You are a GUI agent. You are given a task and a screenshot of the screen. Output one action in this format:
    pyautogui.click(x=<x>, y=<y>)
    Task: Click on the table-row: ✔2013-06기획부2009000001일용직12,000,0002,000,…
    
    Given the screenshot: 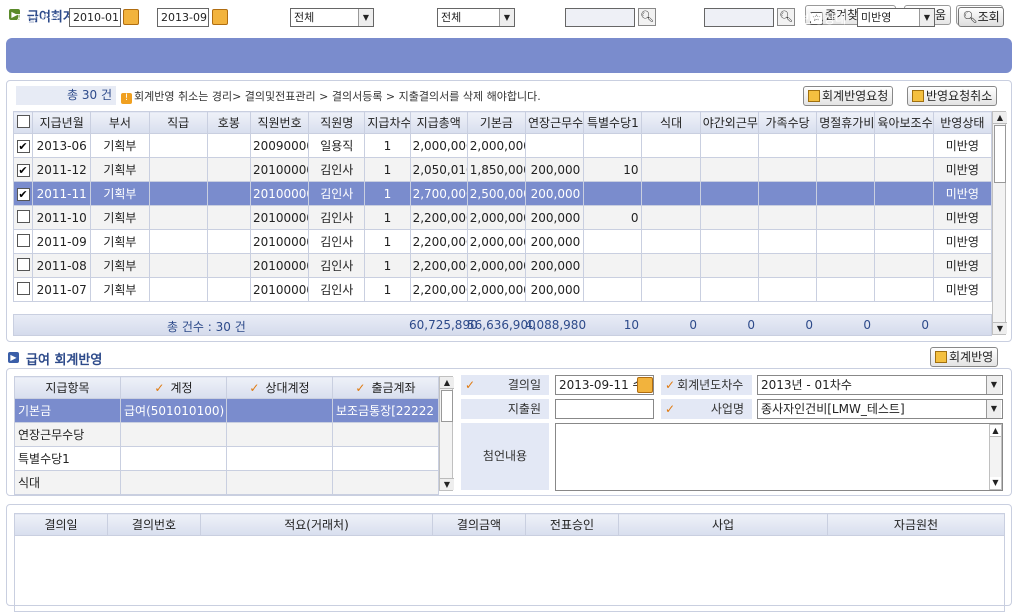 What is the action you would take?
    pyautogui.click(x=502, y=145)
    